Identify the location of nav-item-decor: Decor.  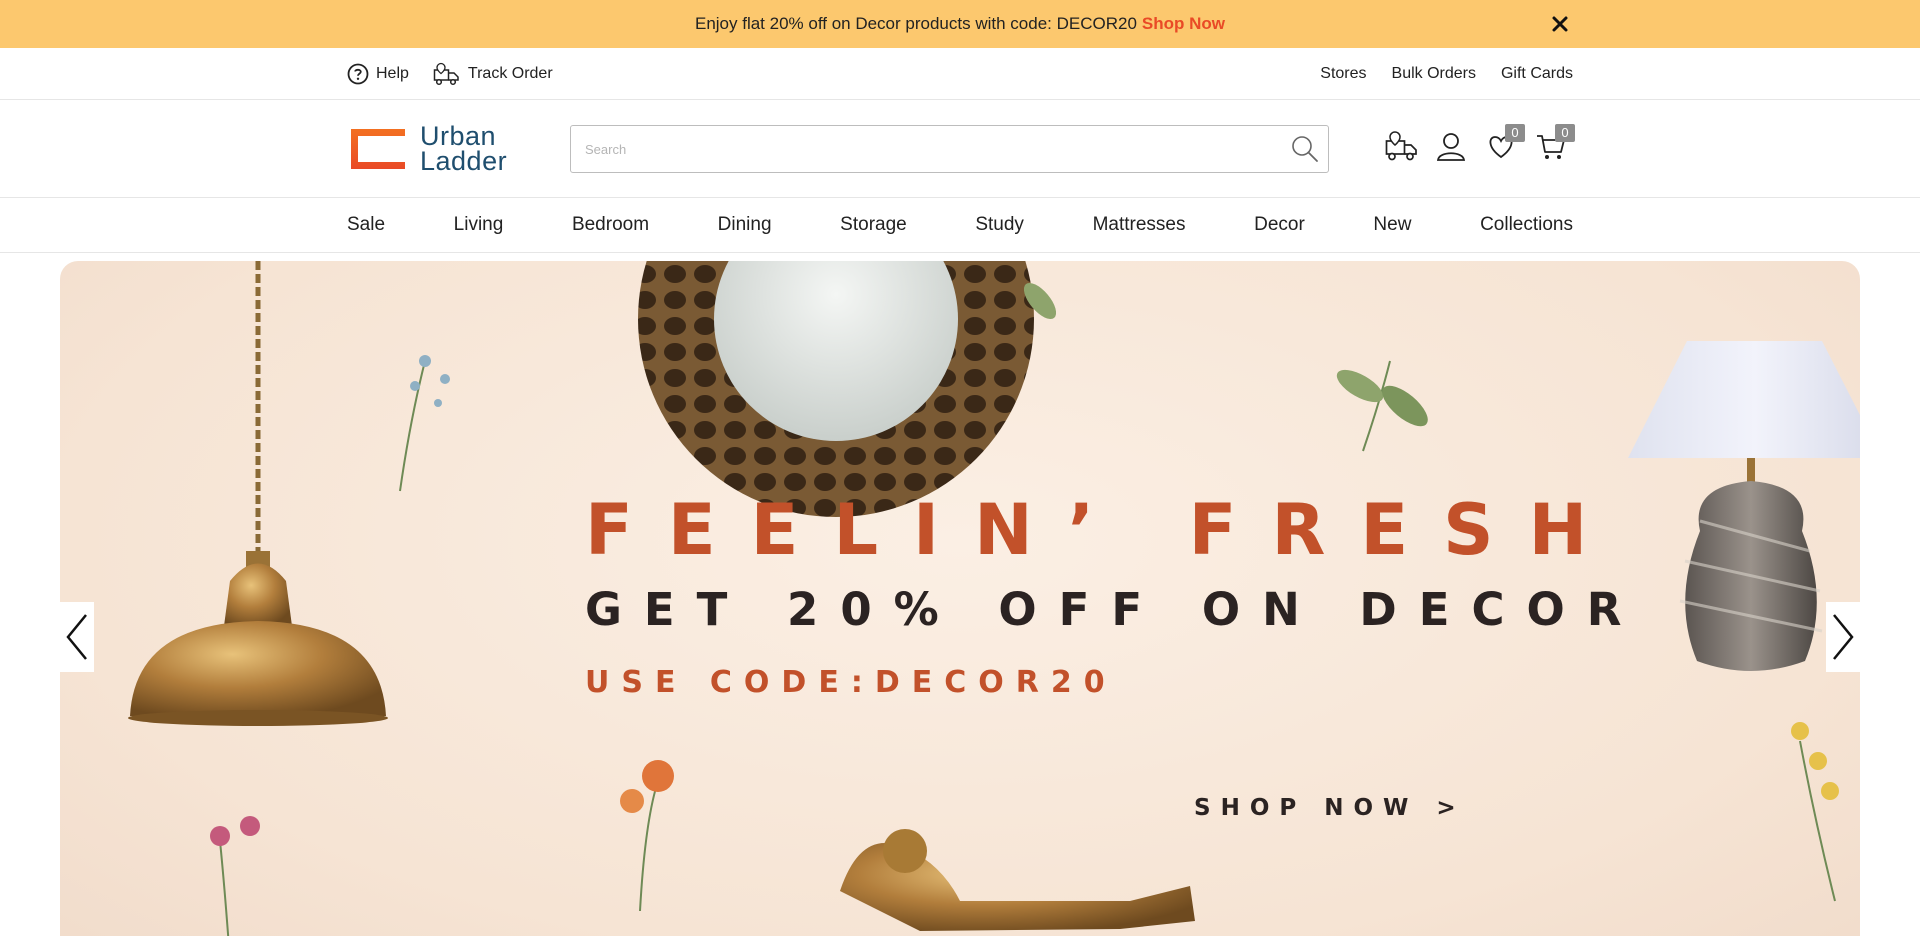
(1279, 225).